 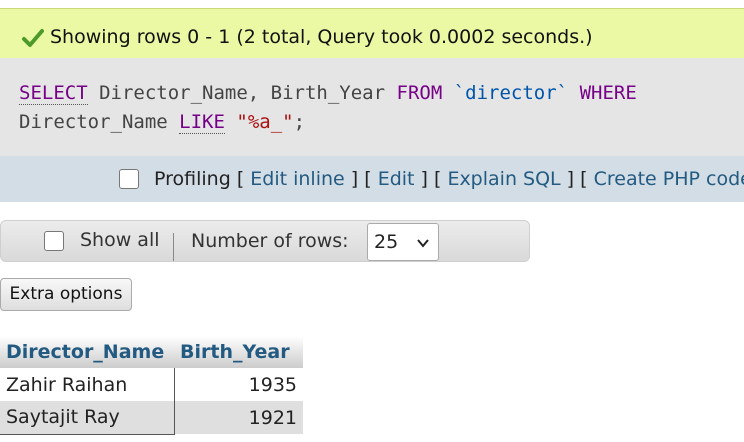 What do you see at coordinates (53, 93) in the screenshot?
I see `sql-keyword-select: SELECT` at bounding box center [53, 93].